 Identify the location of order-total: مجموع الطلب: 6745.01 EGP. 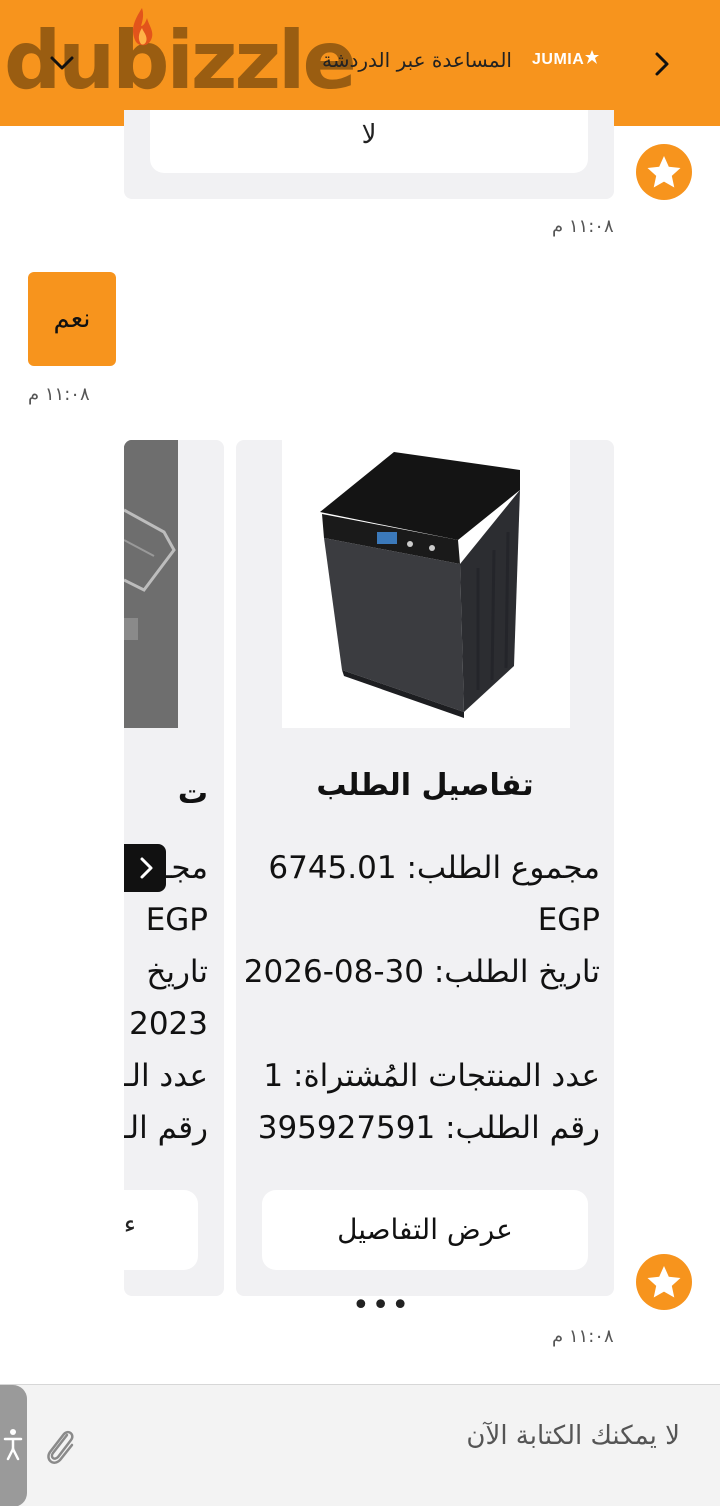
(434, 894).